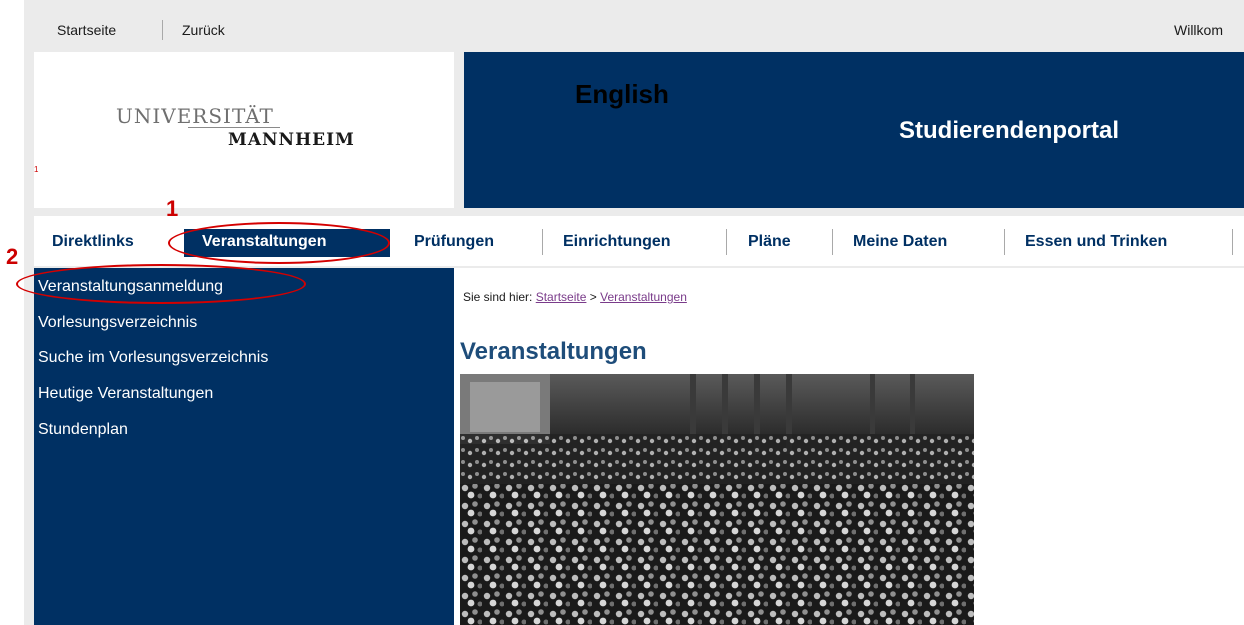 Image resolution: width=1244 pixels, height=625 pixels. What do you see at coordinates (12, 256) in the screenshot?
I see `annotation-step-2: 2` at bounding box center [12, 256].